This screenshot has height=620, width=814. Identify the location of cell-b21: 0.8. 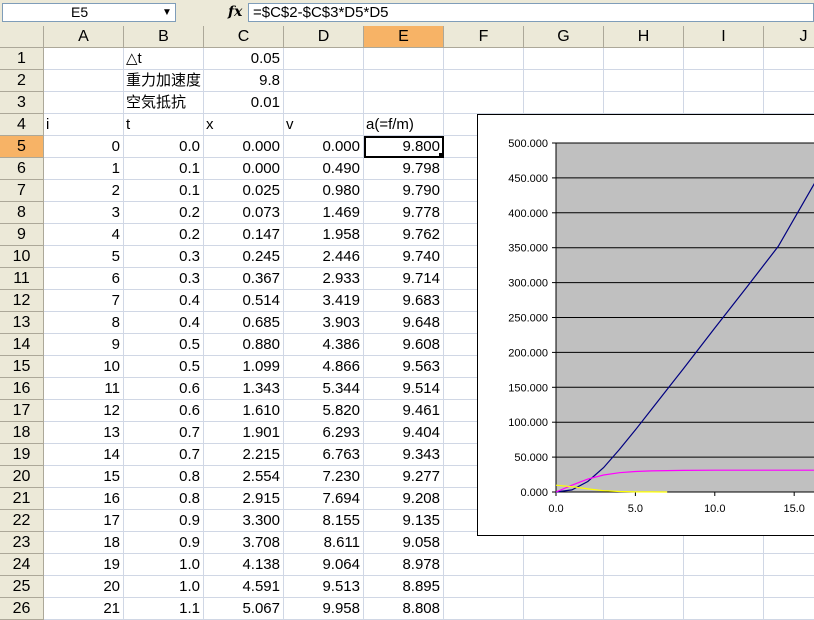
(164, 499).